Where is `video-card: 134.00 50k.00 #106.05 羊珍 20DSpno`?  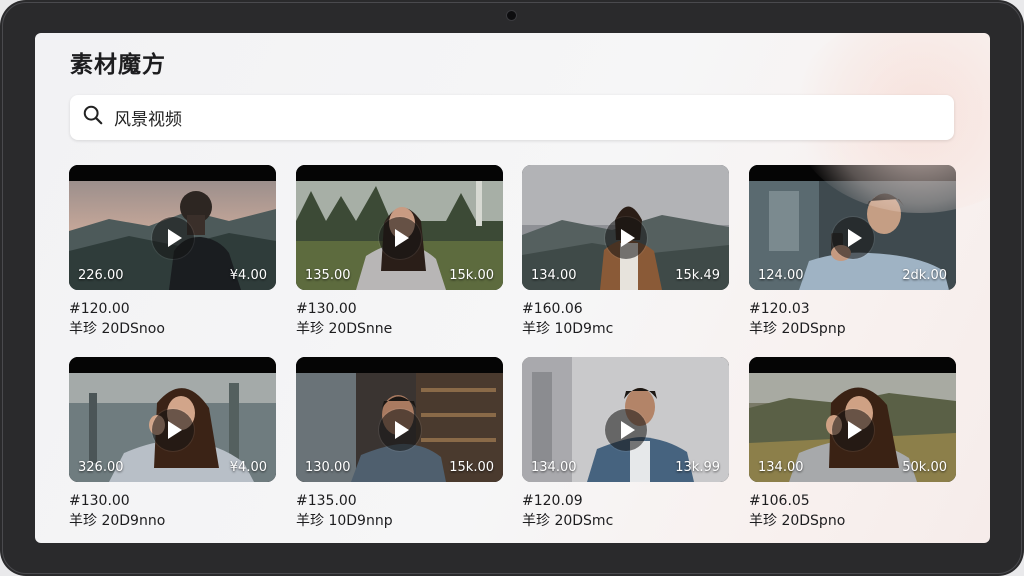
video-card: 134.00 50k.00 #106.05 羊珍 20DSpno is located at coordinates (852, 443).